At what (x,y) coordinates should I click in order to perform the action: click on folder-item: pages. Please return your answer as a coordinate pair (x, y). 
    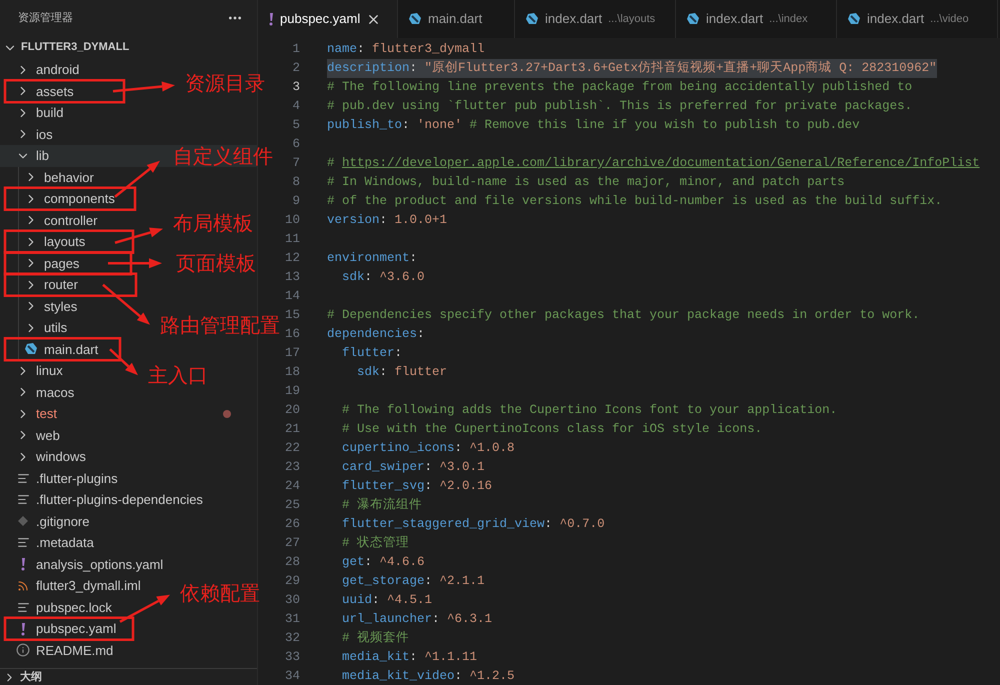
    Looking at the image, I should click on (52, 263).